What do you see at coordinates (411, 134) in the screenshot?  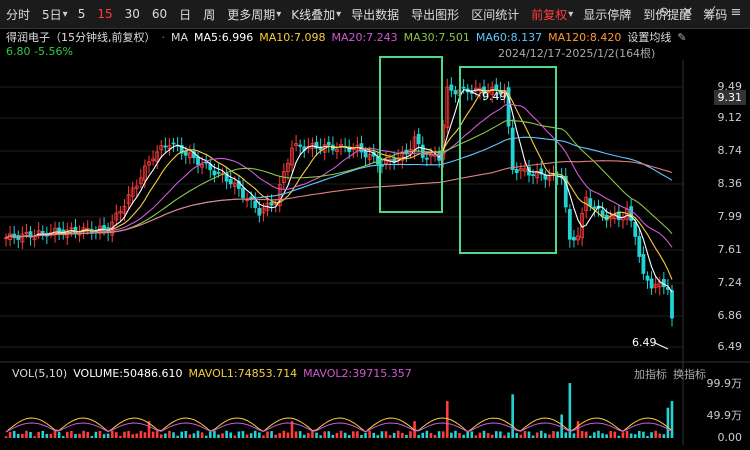 I see `highlight-box` at bounding box center [411, 134].